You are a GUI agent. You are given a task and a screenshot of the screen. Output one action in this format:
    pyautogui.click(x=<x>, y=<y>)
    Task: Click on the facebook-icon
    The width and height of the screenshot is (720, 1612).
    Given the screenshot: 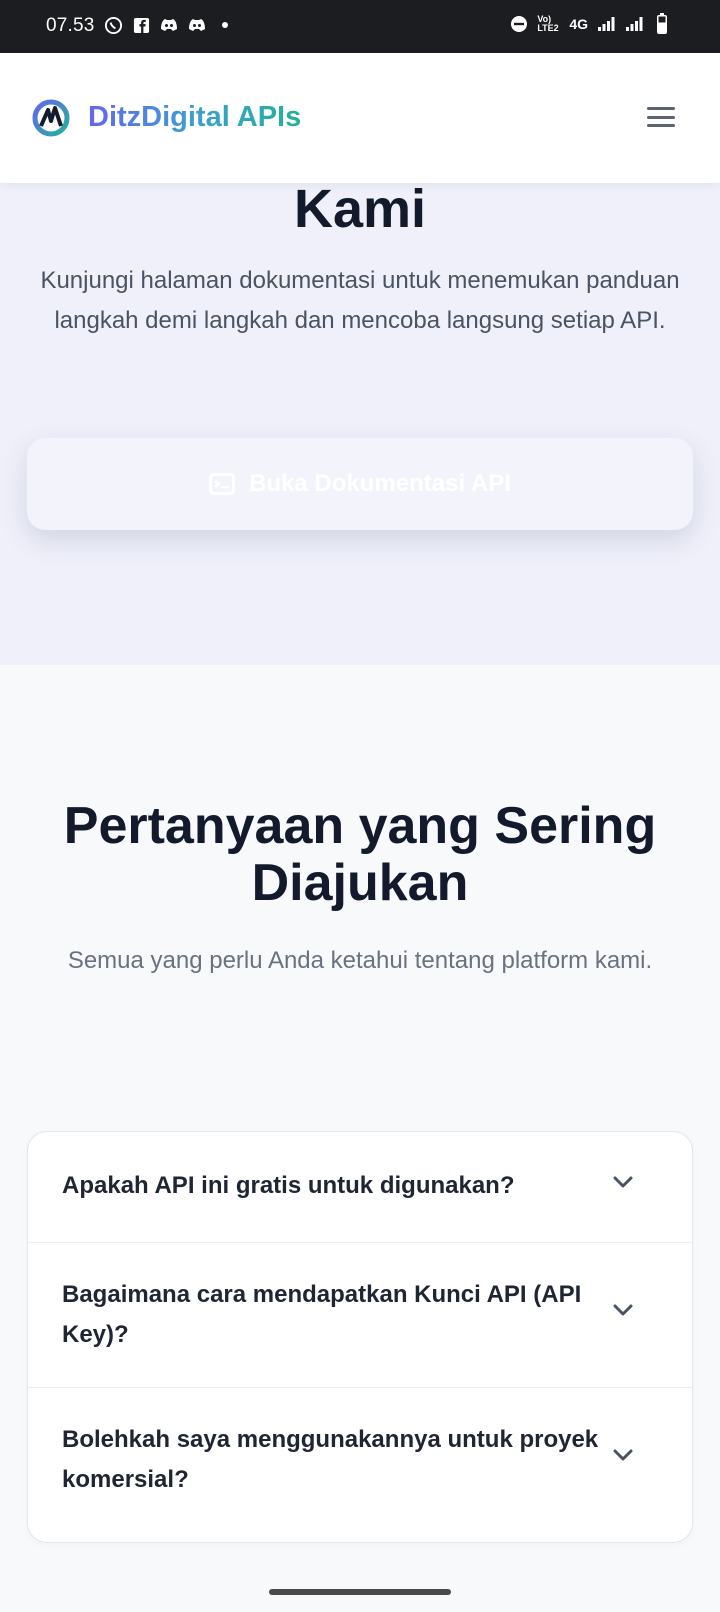 What is the action you would take?
    pyautogui.click(x=141, y=25)
    